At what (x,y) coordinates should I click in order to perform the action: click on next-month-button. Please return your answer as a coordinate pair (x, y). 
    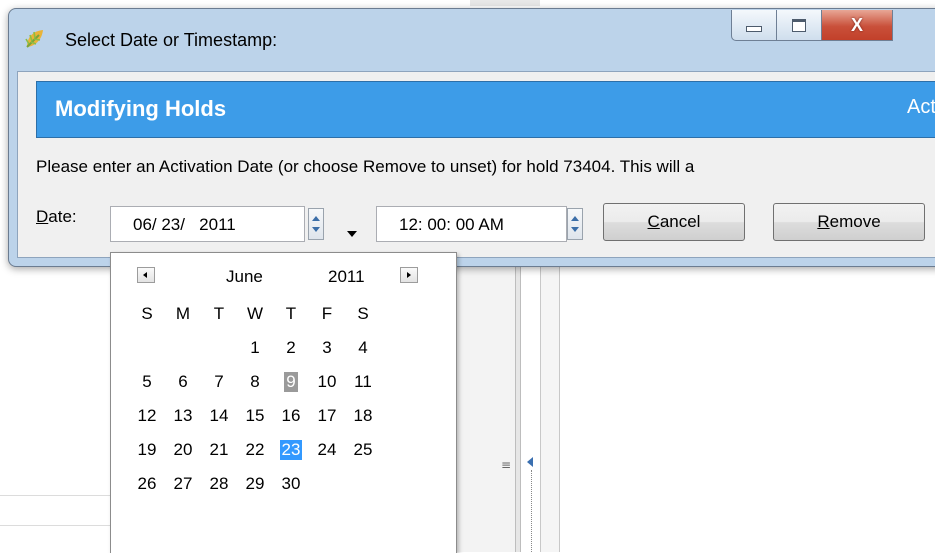
    Looking at the image, I should click on (409, 275).